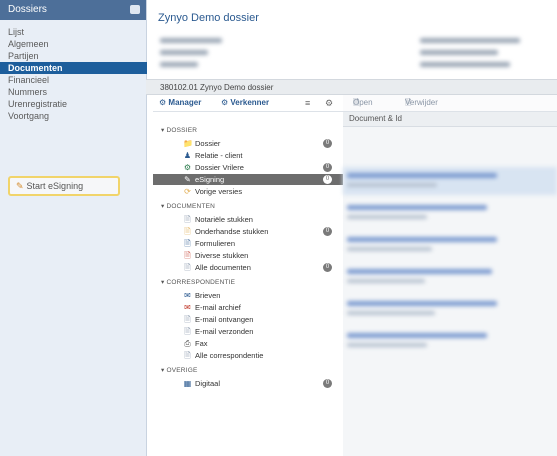 The height and width of the screenshot is (456, 557). Describe the element at coordinates (73, 80) in the screenshot. I see `sidebar-item-financieel: Financieel` at that location.